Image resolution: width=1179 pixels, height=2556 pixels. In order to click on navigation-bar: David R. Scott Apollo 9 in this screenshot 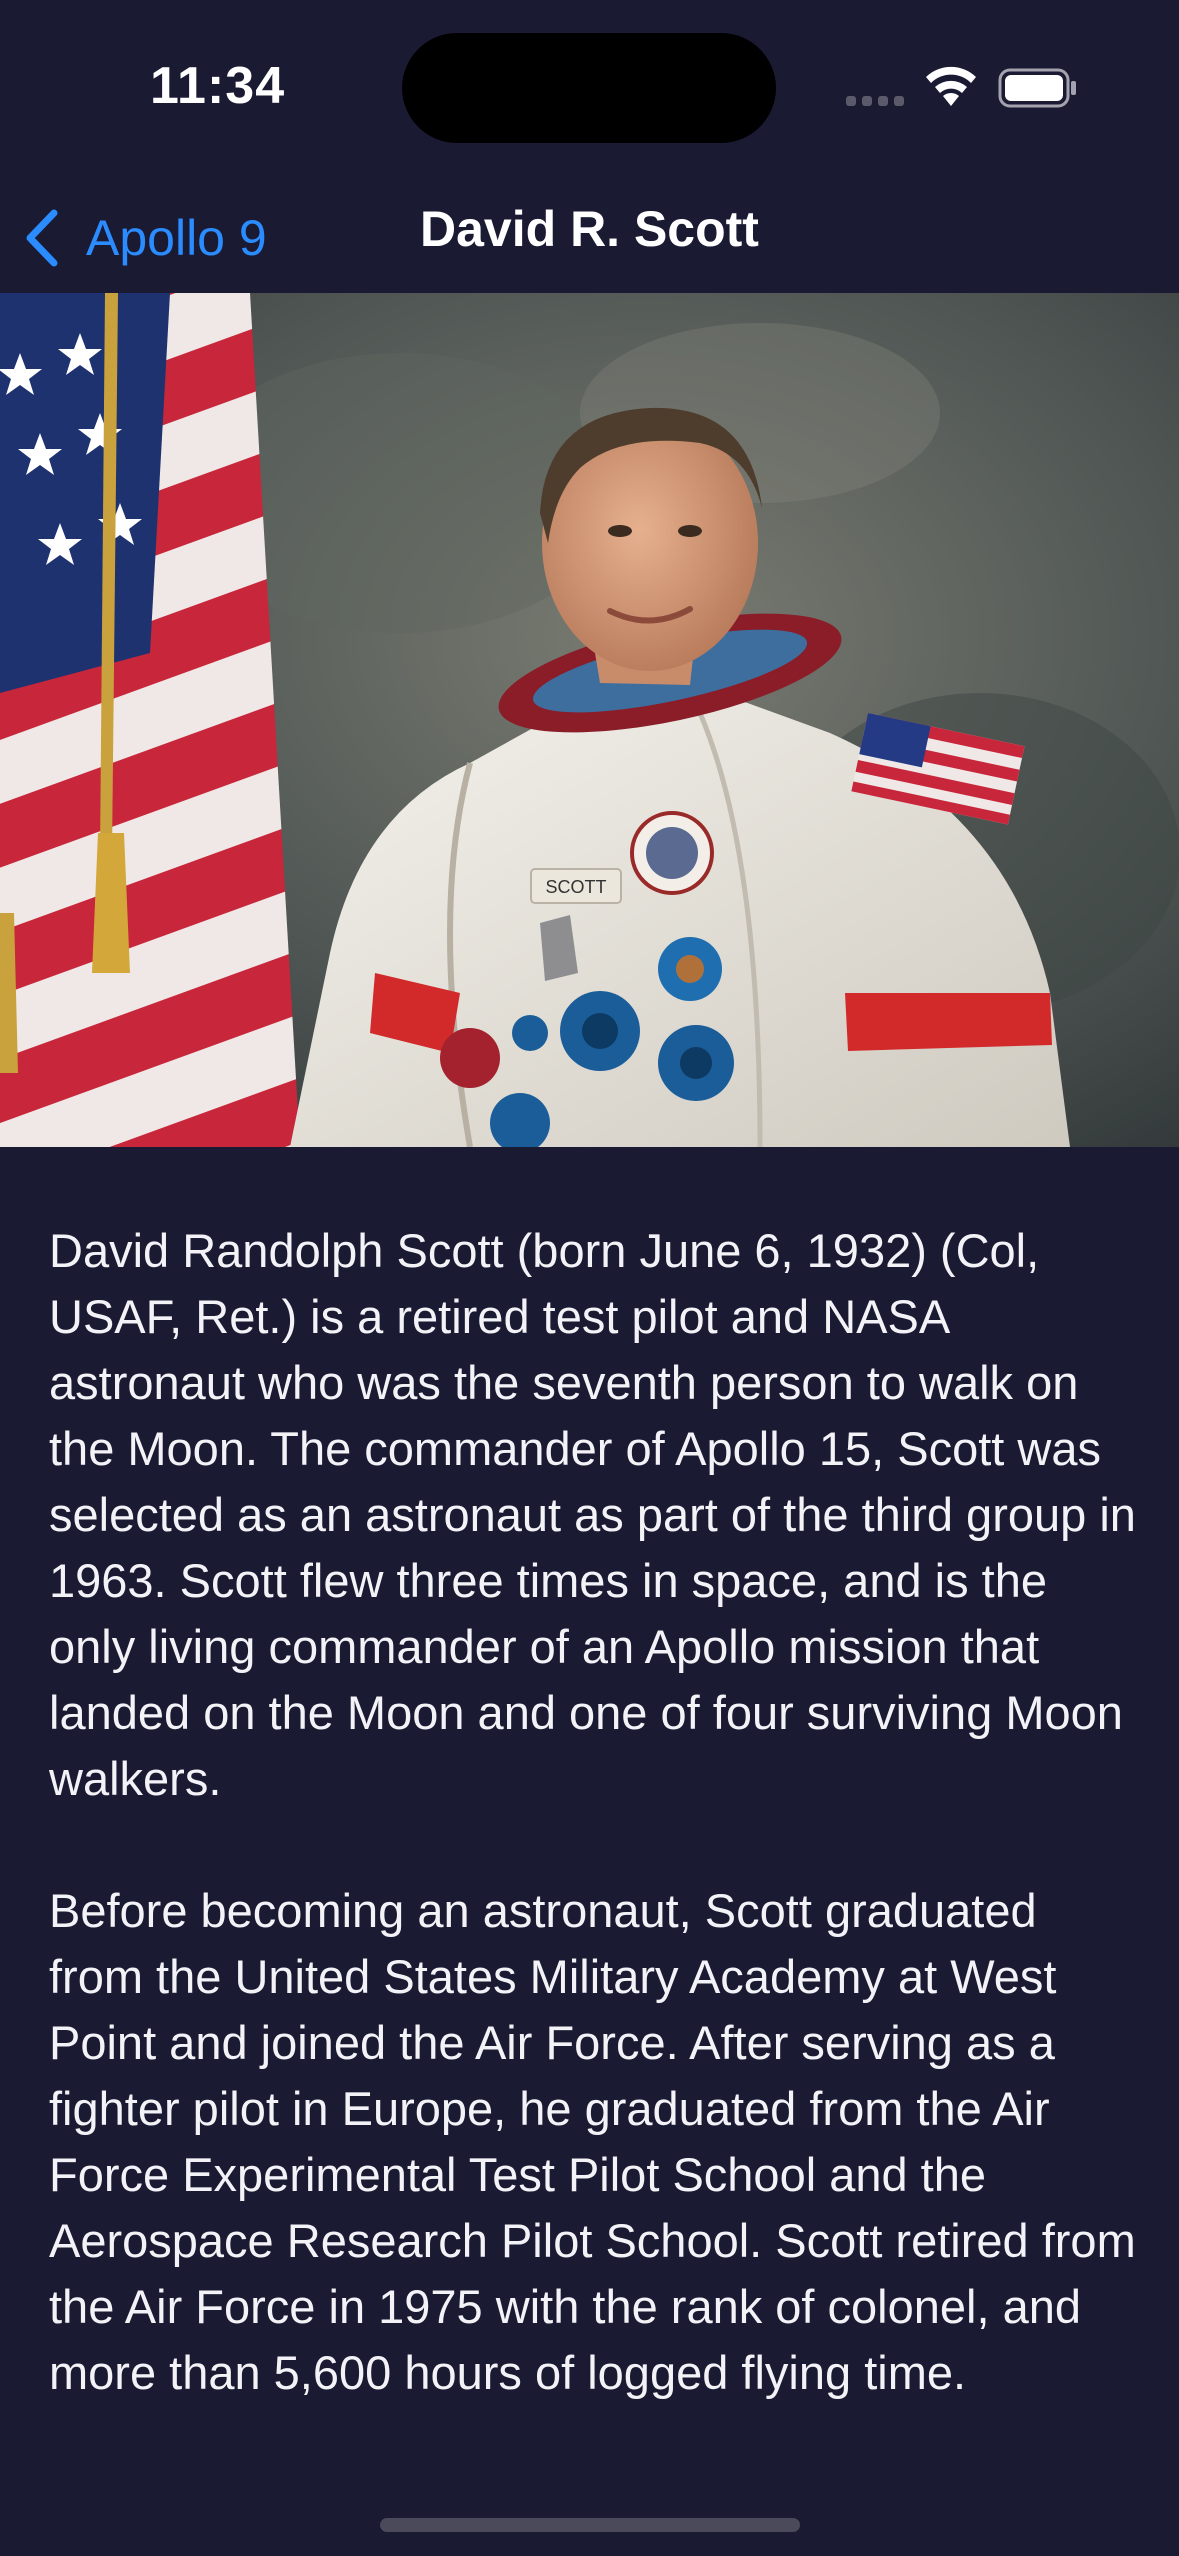, I will do `click(589, 237)`.